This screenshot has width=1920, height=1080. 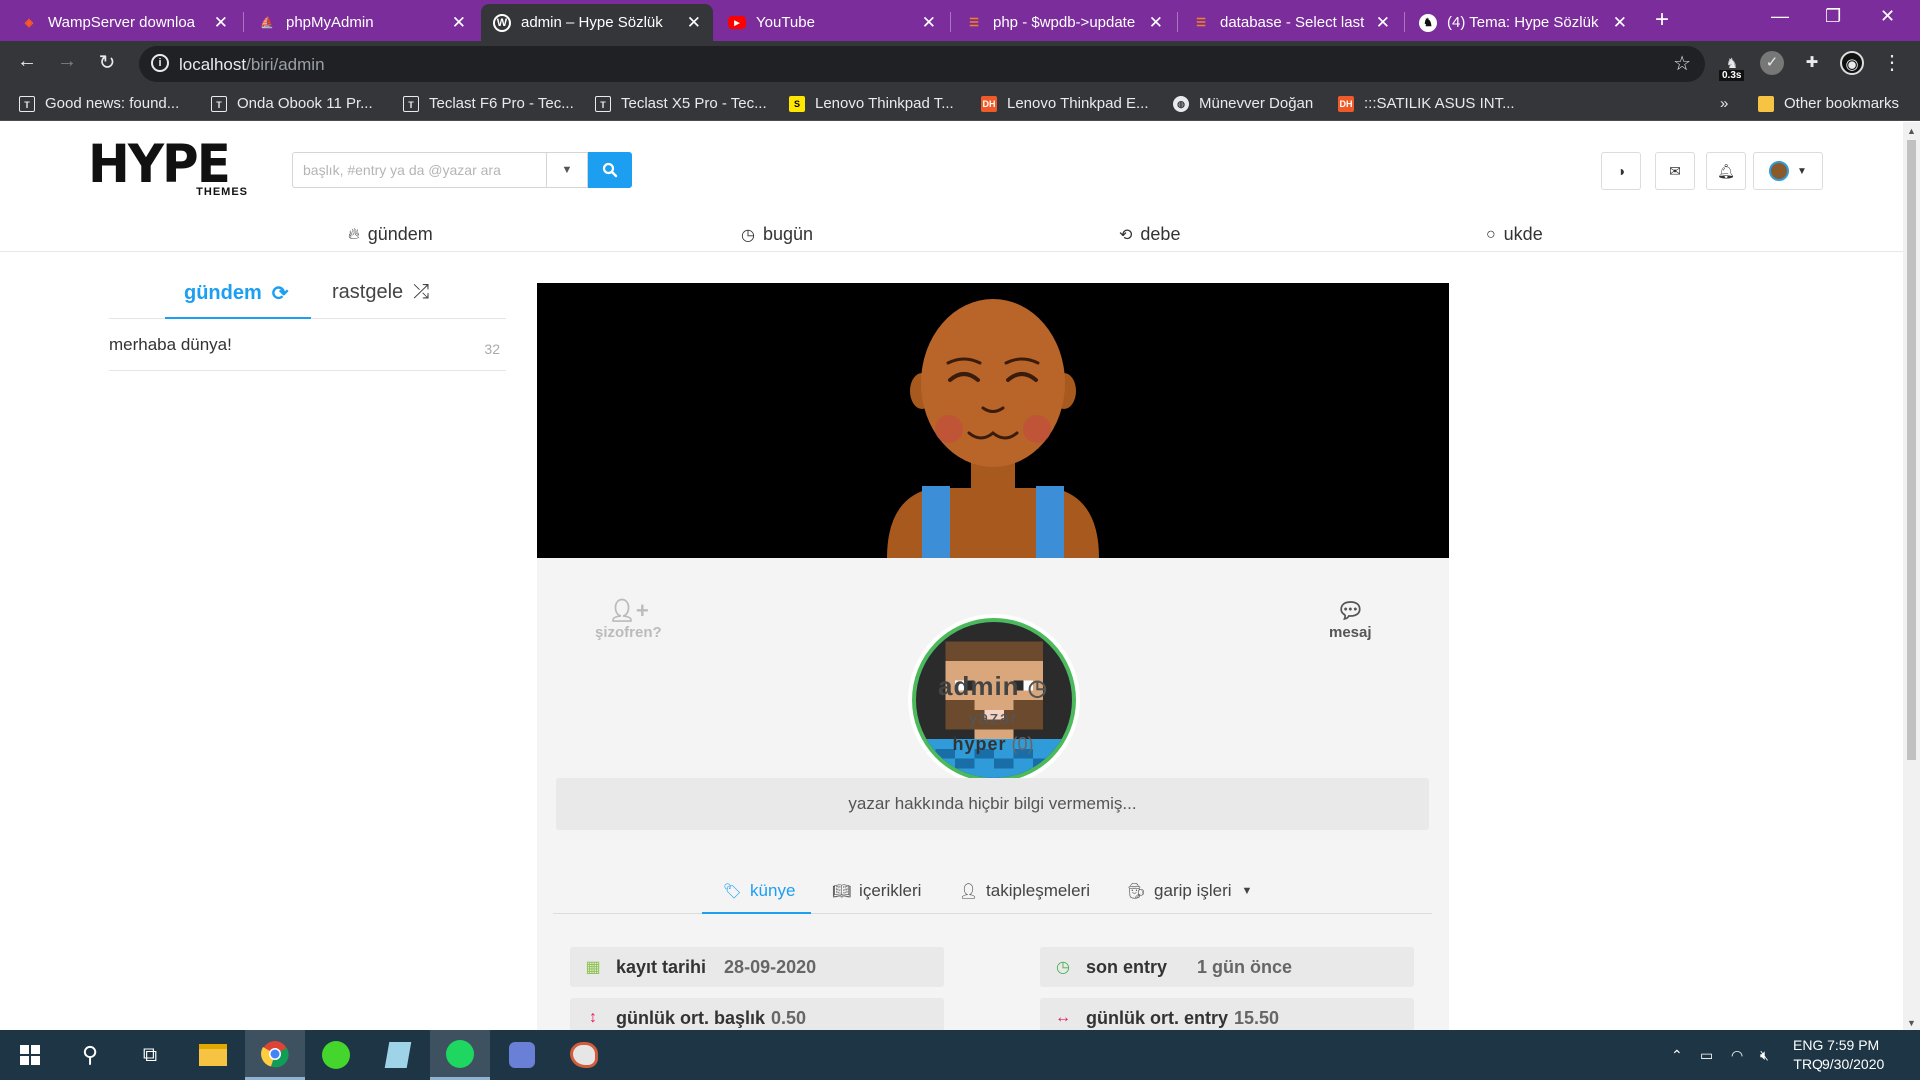 What do you see at coordinates (1764, 1055) in the screenshot?
I see `volume-muted-icon: 🔇︎` at bounding box center [1764, 1055].